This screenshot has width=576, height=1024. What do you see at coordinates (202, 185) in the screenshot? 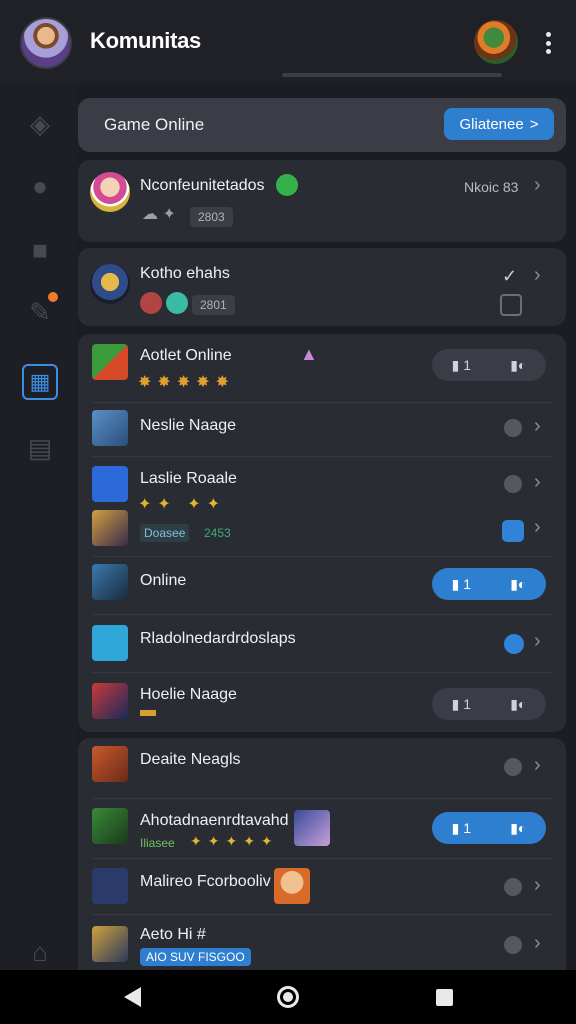
I see `featured-title: Nconfeunitetados` at bounding box center [202, 185].